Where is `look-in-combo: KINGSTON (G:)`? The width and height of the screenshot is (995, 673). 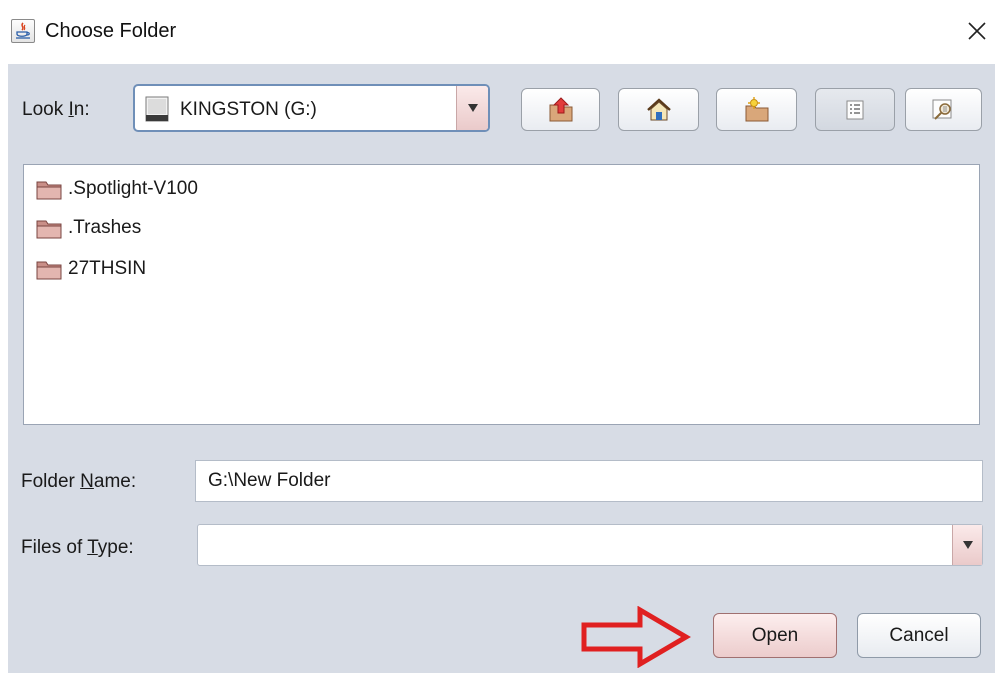
look-in-combo: KINGSTON (G:) is located at coordinates (311, 108).